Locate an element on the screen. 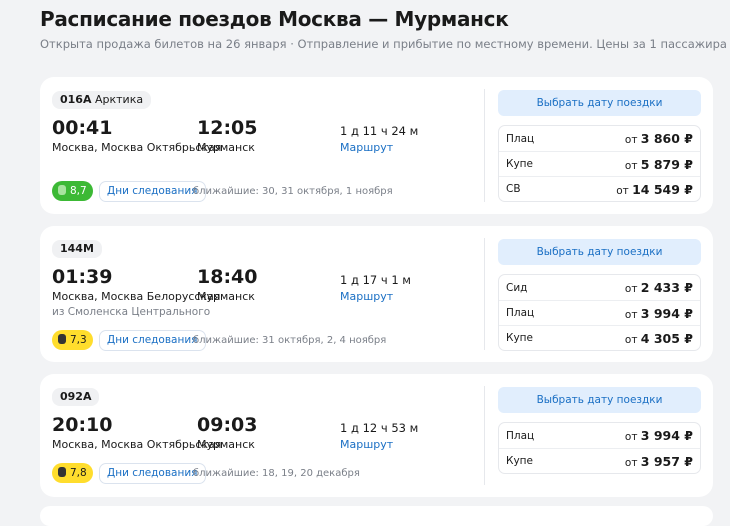 Image resolution: width=730 pixels, height=526 pixels. price-list: Плац от 3 994 ₽ Купе от 3 957 ₽ is located at coordinates (599, 448).